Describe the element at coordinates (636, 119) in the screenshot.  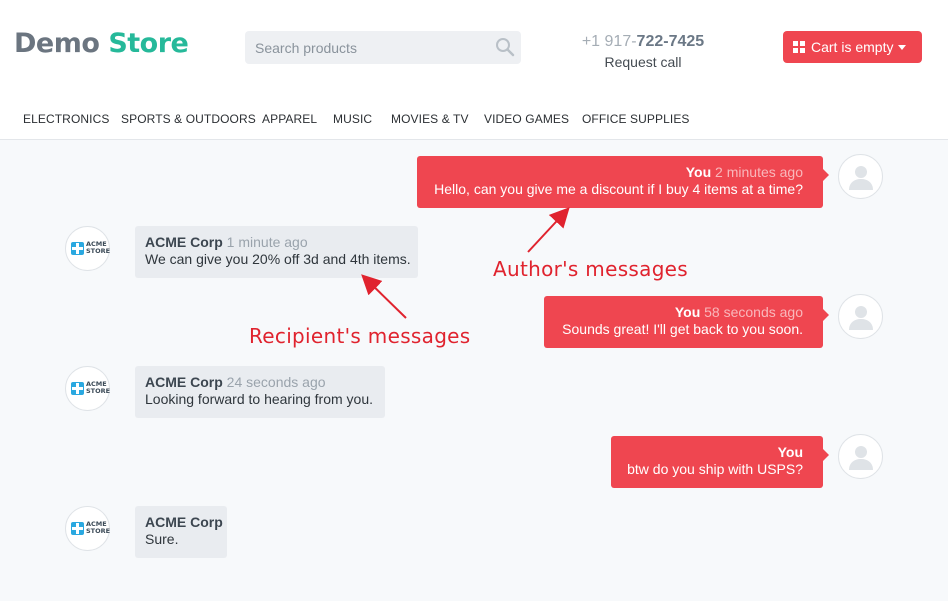
I see `nav-item-office-supplies: OFFICE SUPPLIES` at that location.